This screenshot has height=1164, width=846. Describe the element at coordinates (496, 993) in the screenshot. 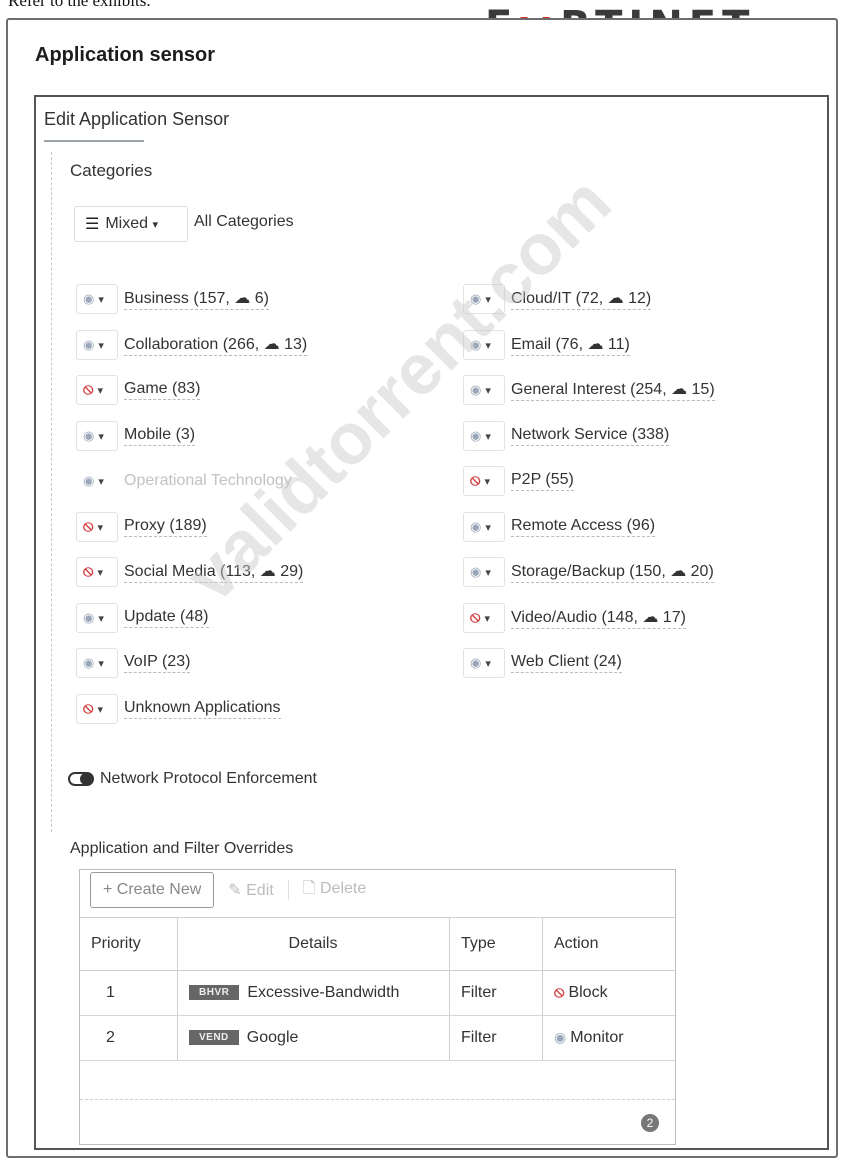

I see `type-cell: Filter` at that location.